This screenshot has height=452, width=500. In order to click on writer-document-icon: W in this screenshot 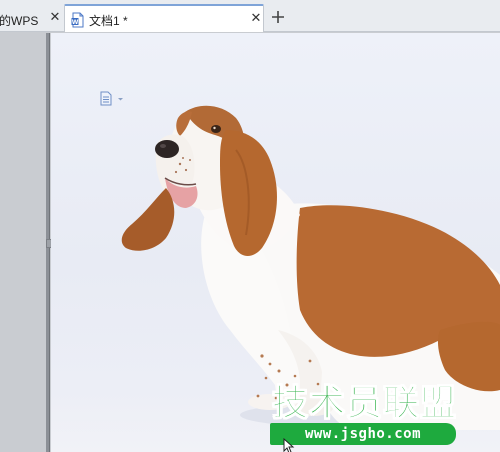, I will do `click(77, 20)`.